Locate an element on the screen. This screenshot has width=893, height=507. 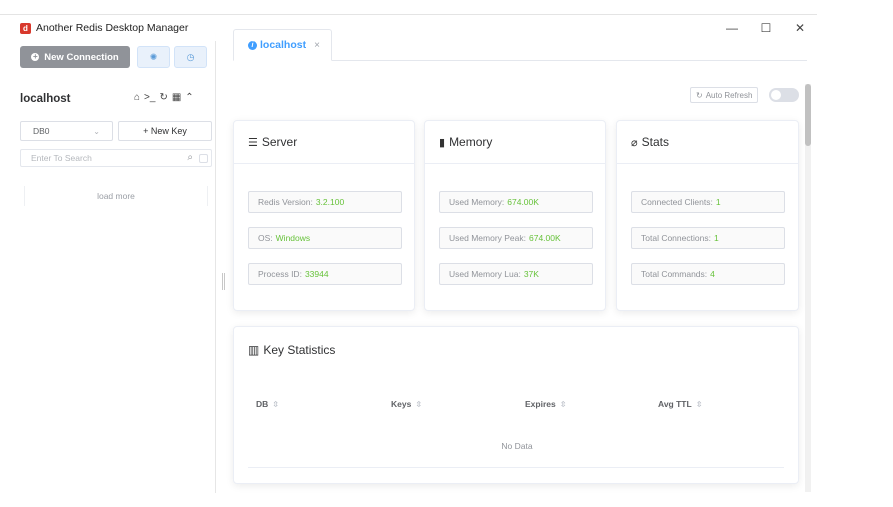
auto-refresh-label: ↻ Auto Refresh is located at coordinates (724, 95).